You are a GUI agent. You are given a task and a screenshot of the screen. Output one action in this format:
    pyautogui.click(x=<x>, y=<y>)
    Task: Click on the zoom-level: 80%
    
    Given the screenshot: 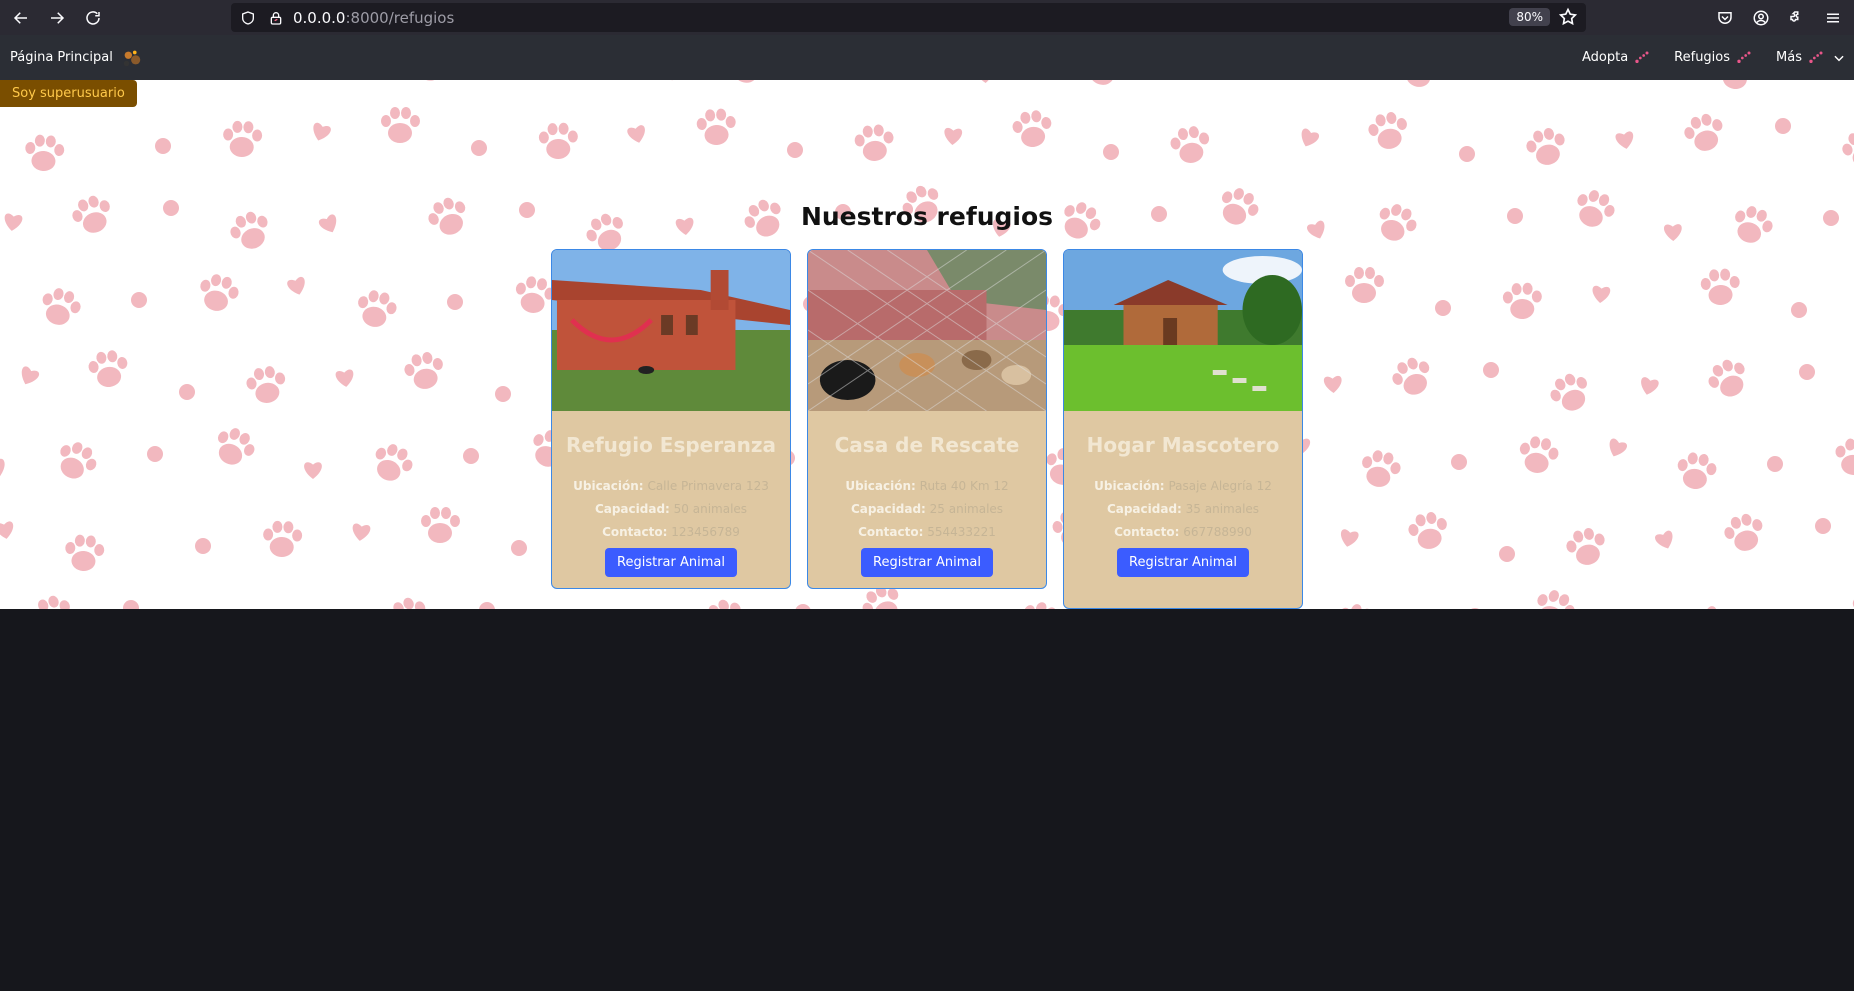 What is the action you would take?
    pyautogui.click(x=1529, y=17)
    